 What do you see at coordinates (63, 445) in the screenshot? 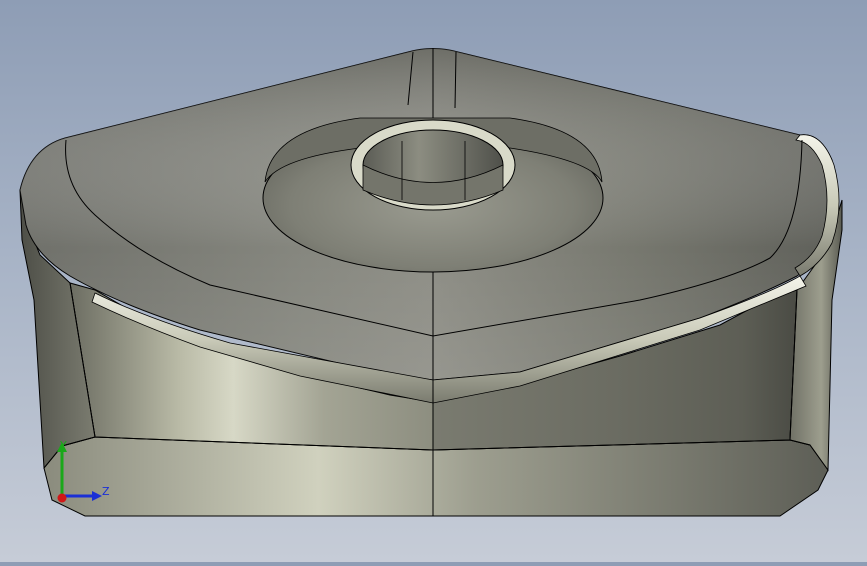
I see `y-axis-label: Y` at bounding box center [63, 445].